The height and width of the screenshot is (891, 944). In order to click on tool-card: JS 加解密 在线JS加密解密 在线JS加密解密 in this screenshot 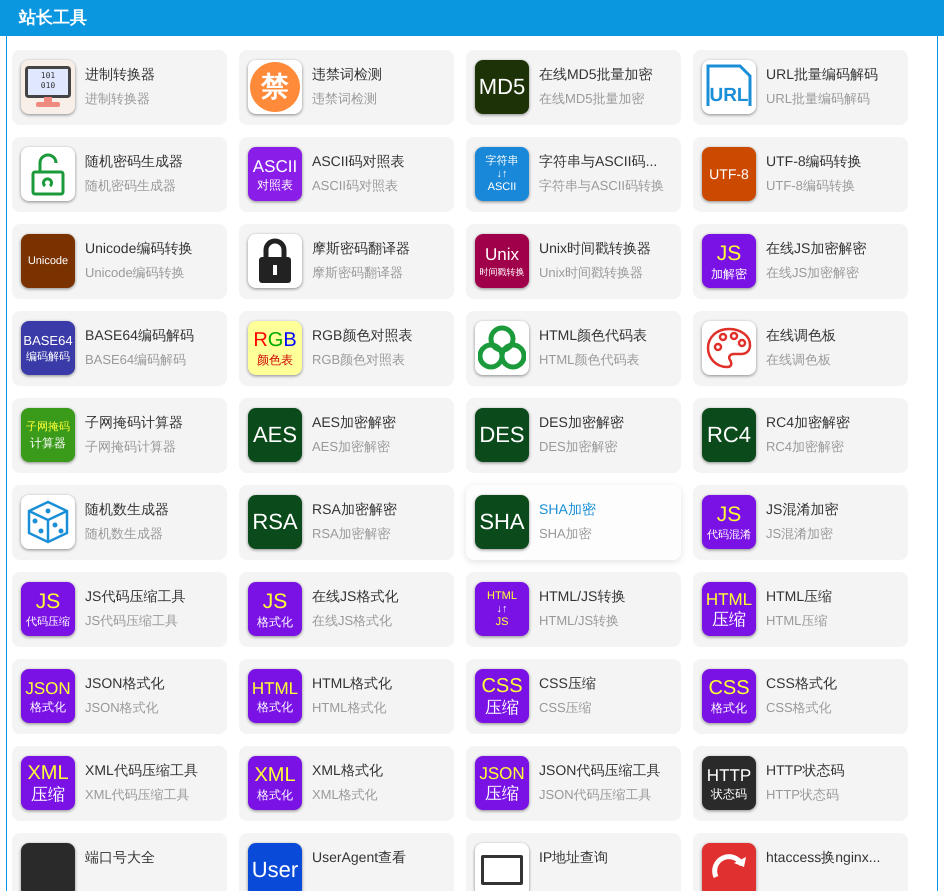, I will do `click(800, 261)`.